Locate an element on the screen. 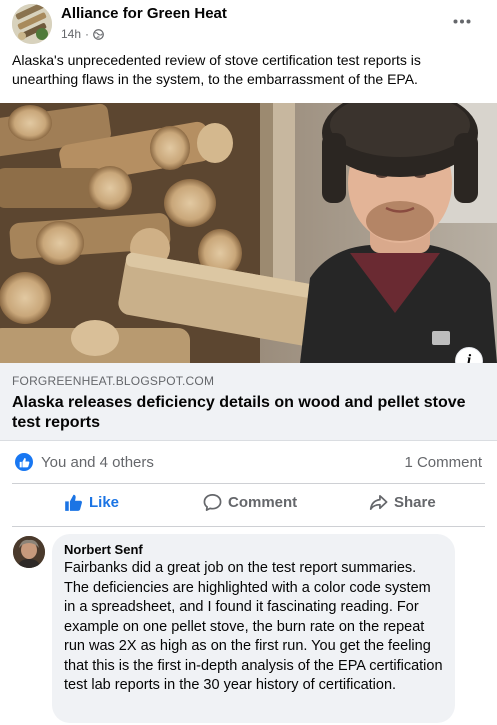 This screenshot has width=497, height=725. post-header: Alliance for Green Heat 14h · is located at coordinates (248, 23).